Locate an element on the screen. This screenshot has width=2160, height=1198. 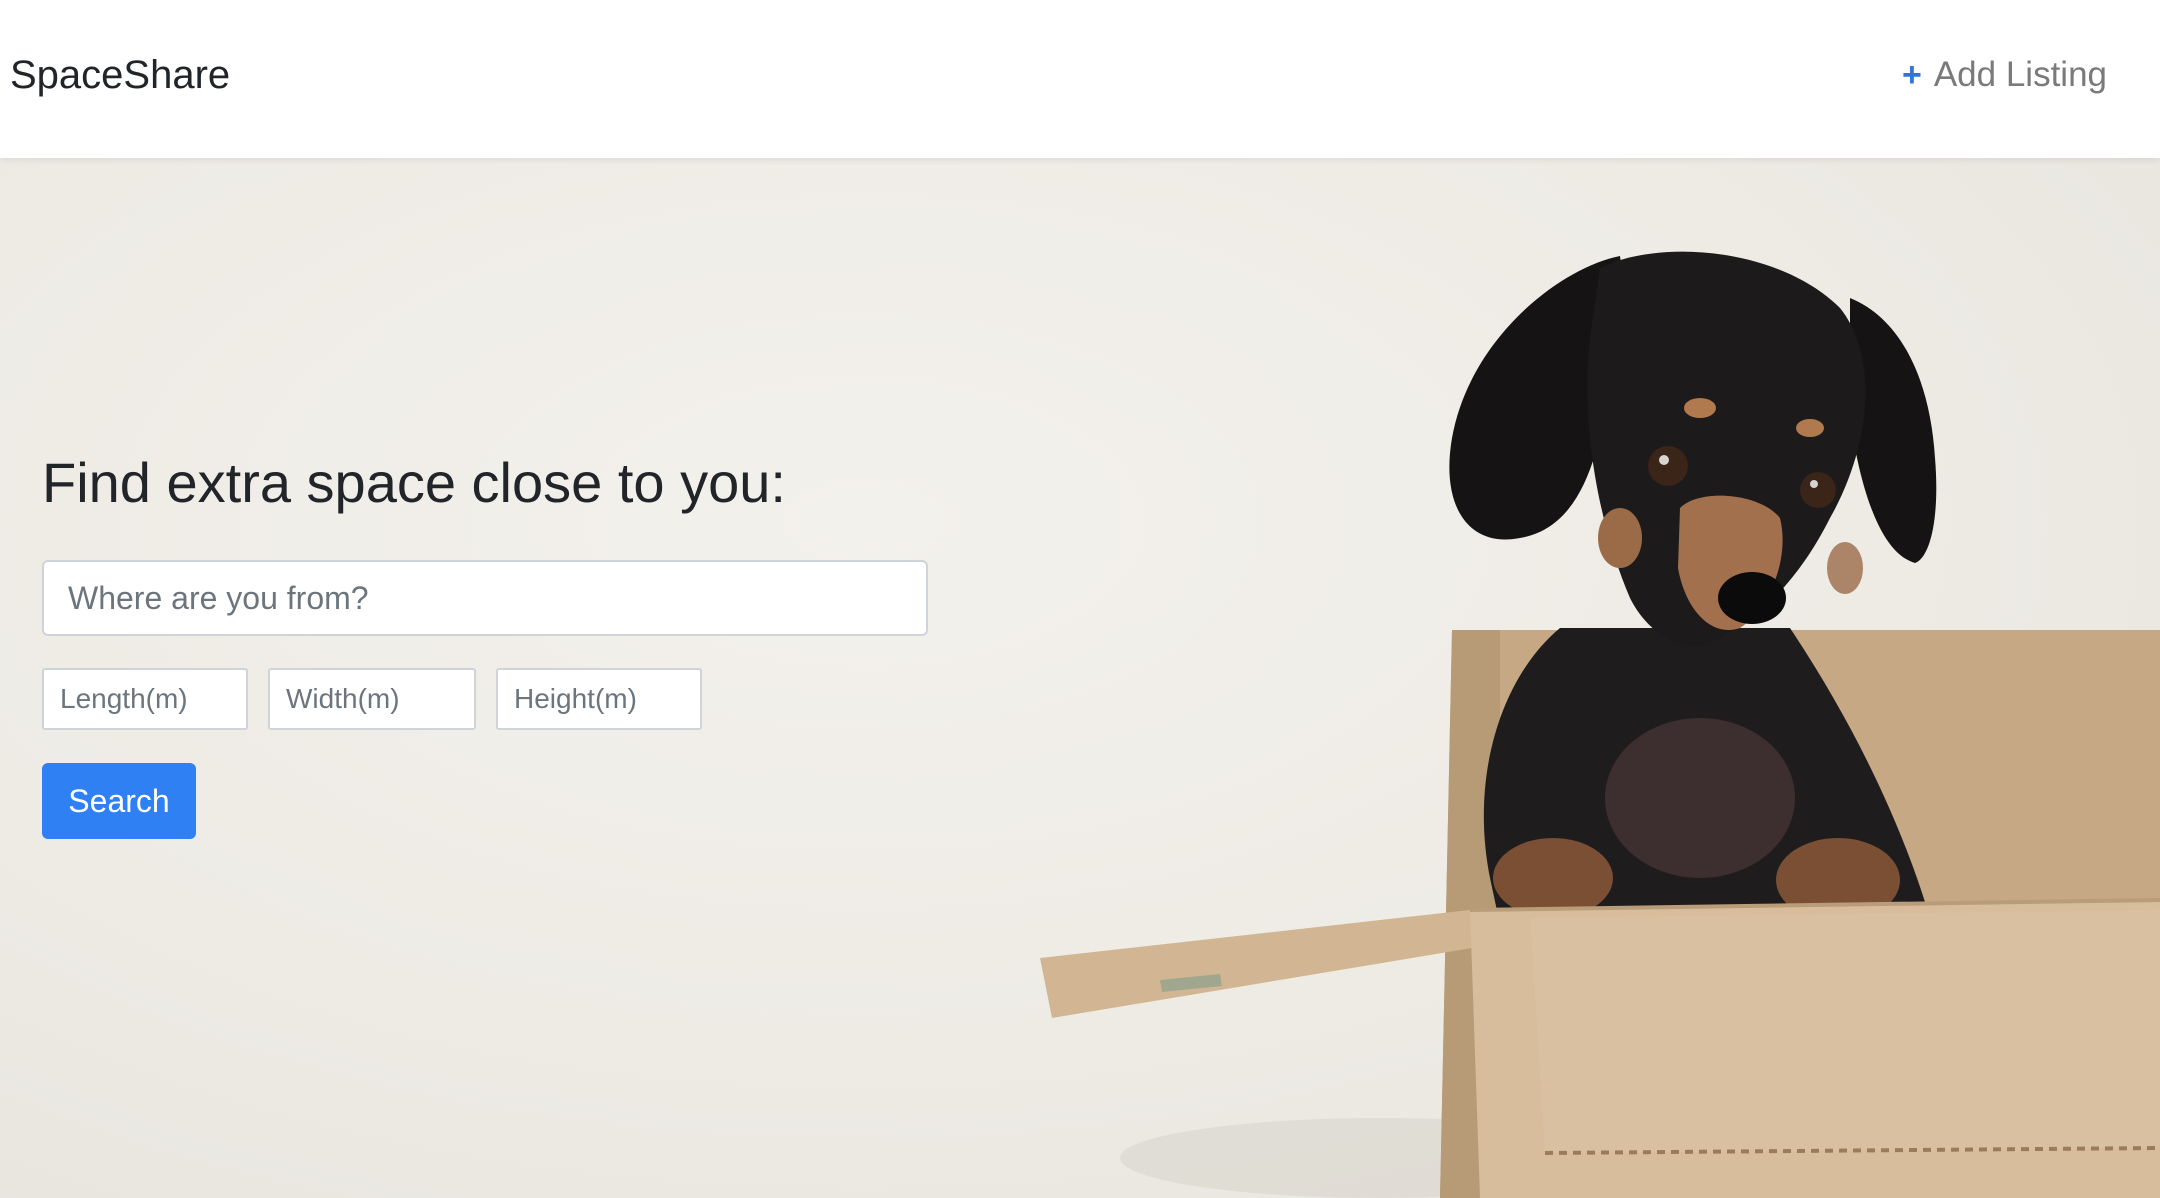
navbar: SpaceShare + Add Listing is located at coordinates (1080, 79).